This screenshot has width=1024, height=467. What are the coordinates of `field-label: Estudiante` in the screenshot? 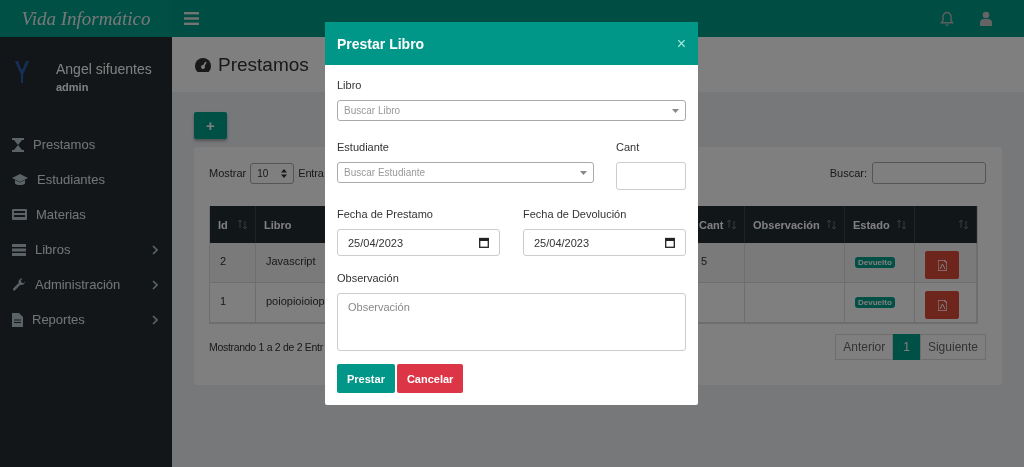 It's located at (363, 147).